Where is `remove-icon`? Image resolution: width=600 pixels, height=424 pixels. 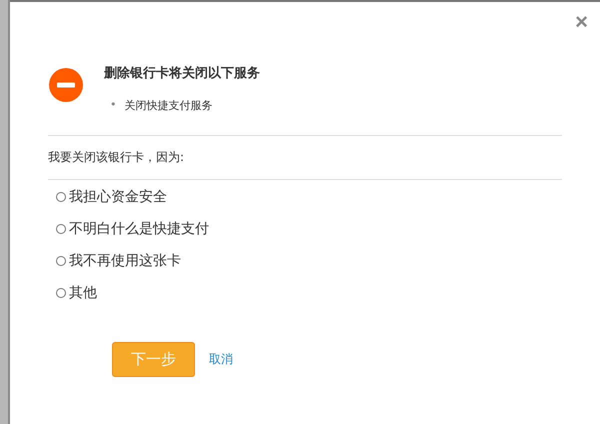 remove-icon is located at coordinates (66, 85).